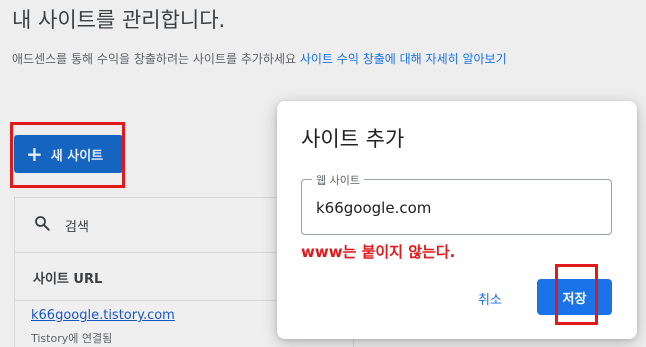 The width and height of the screenshot is (646, 347). I want to click on dialog-title: 사이트 추가, so click(353, 139).